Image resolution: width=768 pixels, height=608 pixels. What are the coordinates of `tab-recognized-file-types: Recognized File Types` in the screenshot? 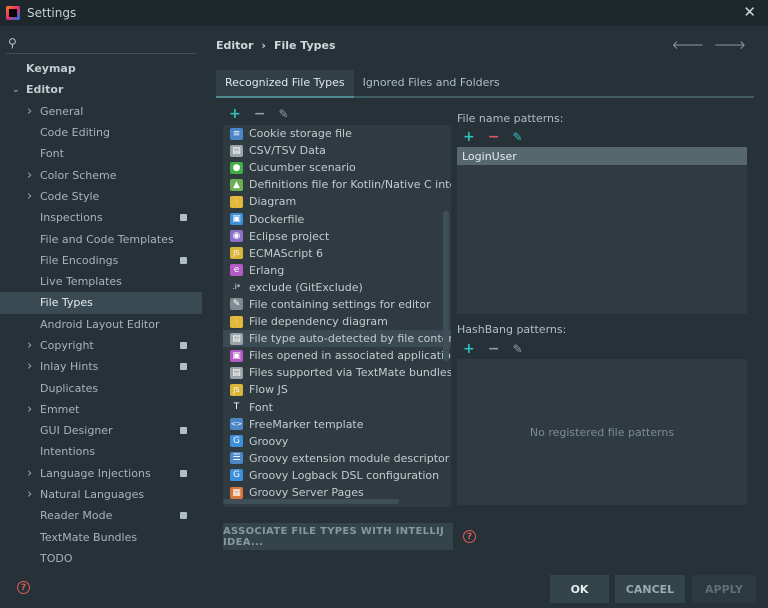 It's located at (285, 84).